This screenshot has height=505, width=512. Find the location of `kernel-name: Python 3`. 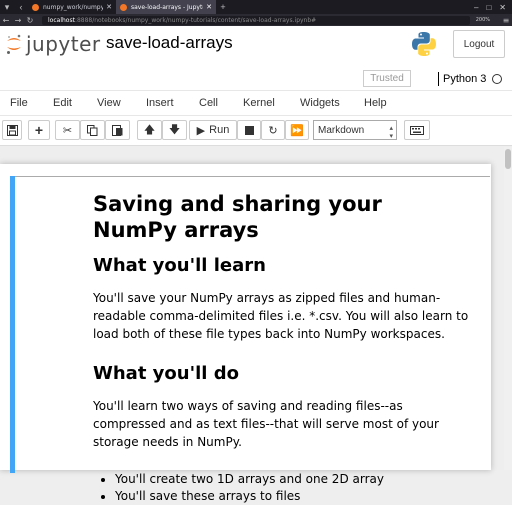

kernel-name: Python 3 is located at coordinates (462, 79).